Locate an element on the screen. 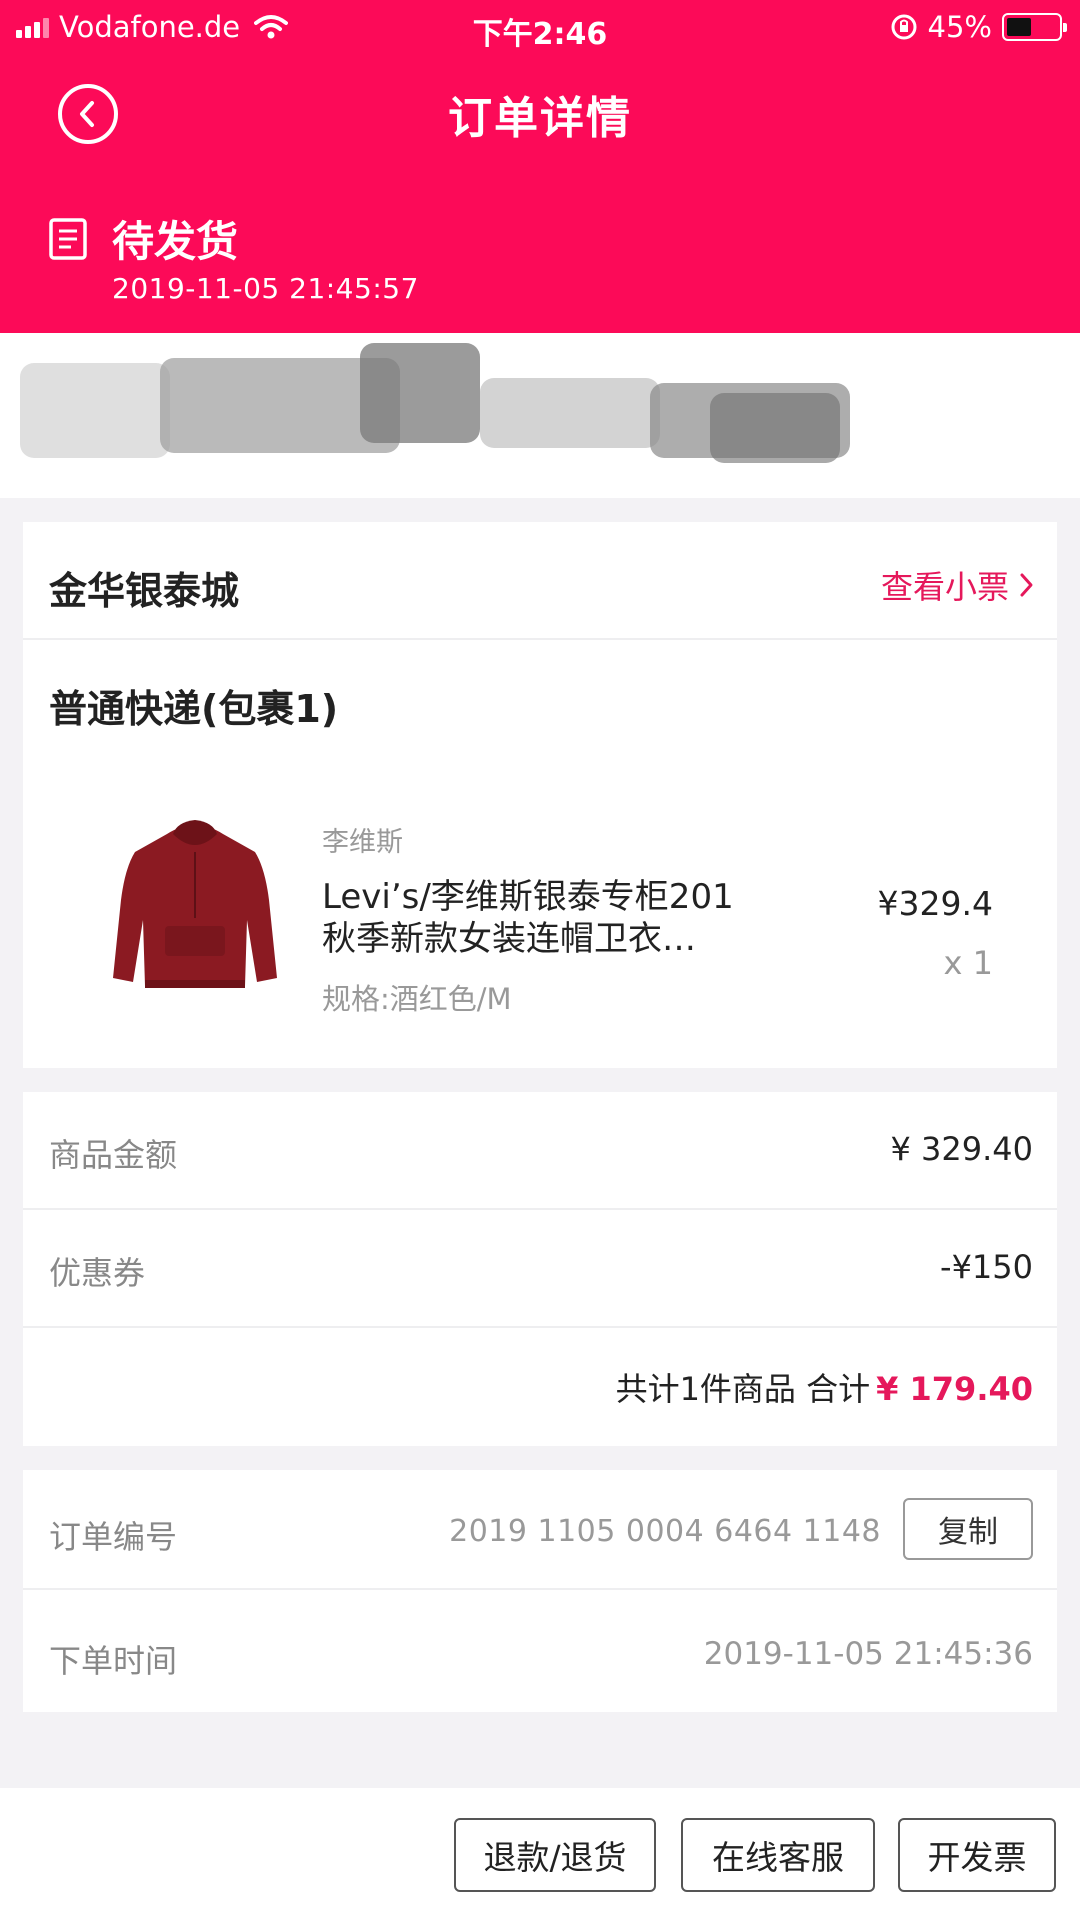 The width and height of the screenshot is (1080, 1920). order-time-row: 下单时间 2019-11-05 21:45:36 is located at coordinates (540, 1651).